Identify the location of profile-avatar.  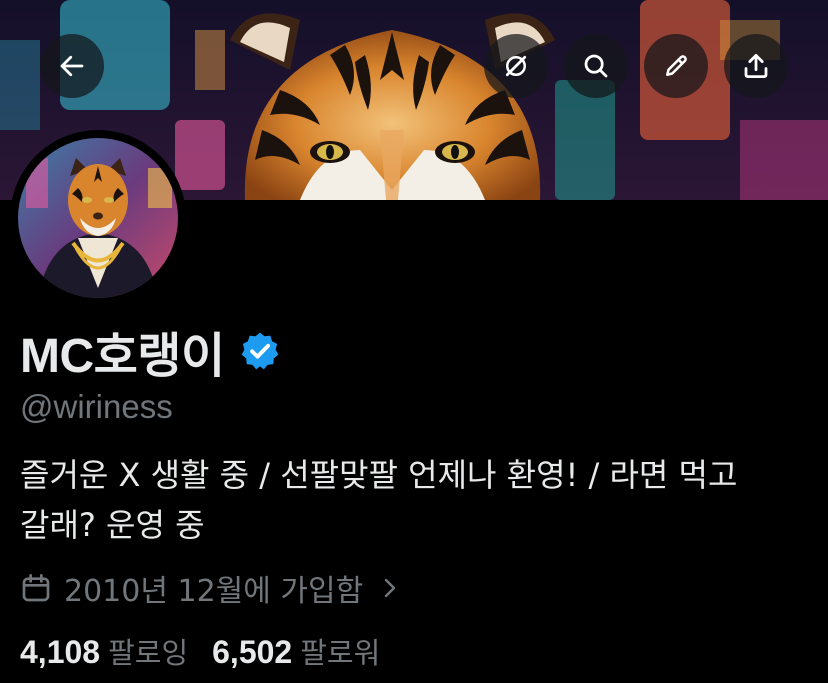
(98, 218).